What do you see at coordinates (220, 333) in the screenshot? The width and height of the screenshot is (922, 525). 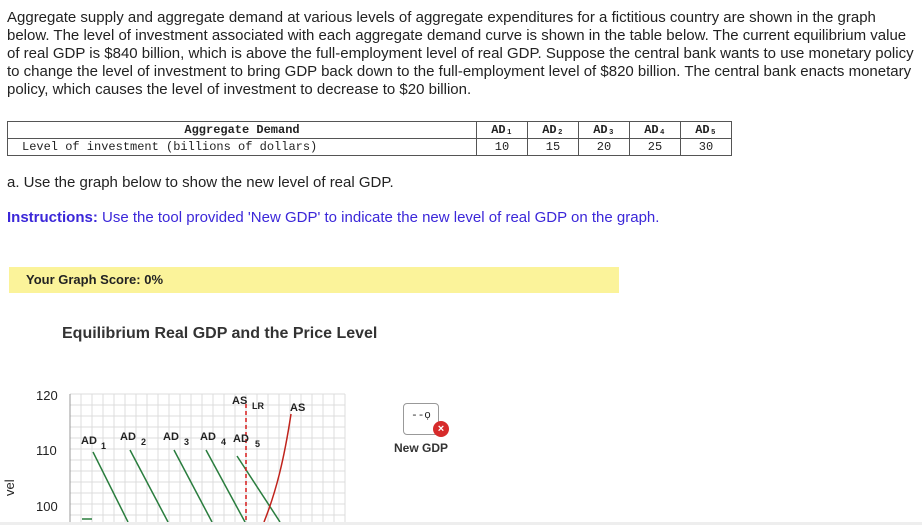 I see `graph-title: Equilibrium Real GDP and the Price Level` at bounding box center [220, 333].